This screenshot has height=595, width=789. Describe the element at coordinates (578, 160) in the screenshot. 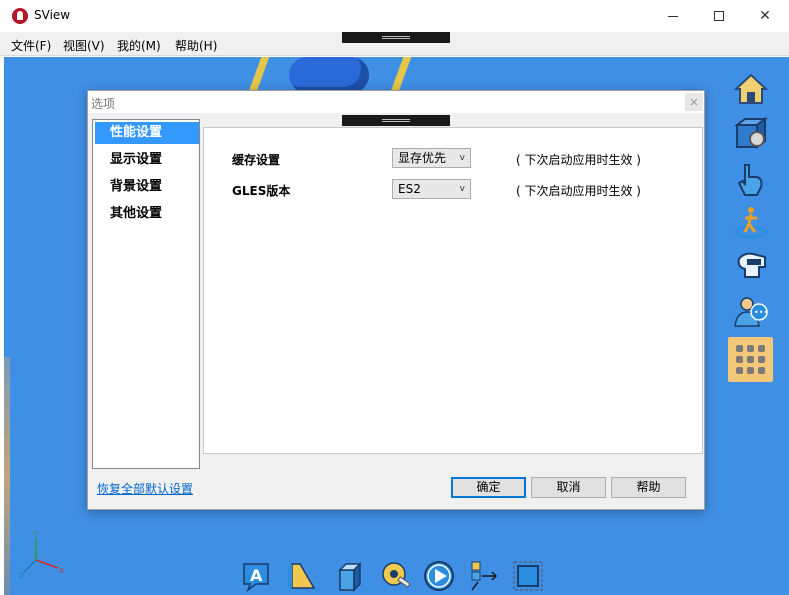

I see `cache-setting-note: ( 下次启动应用时生效 )` at that location.